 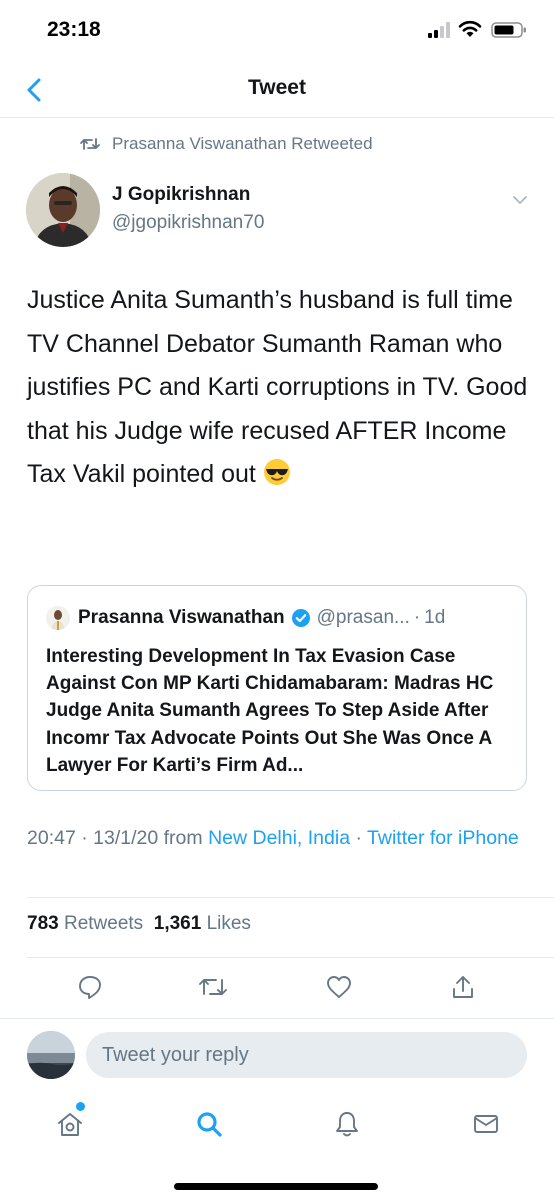 What do you see at coordinates (63, 210) in the screenshot?
I see `avatar` at bounding box center [63, 210].